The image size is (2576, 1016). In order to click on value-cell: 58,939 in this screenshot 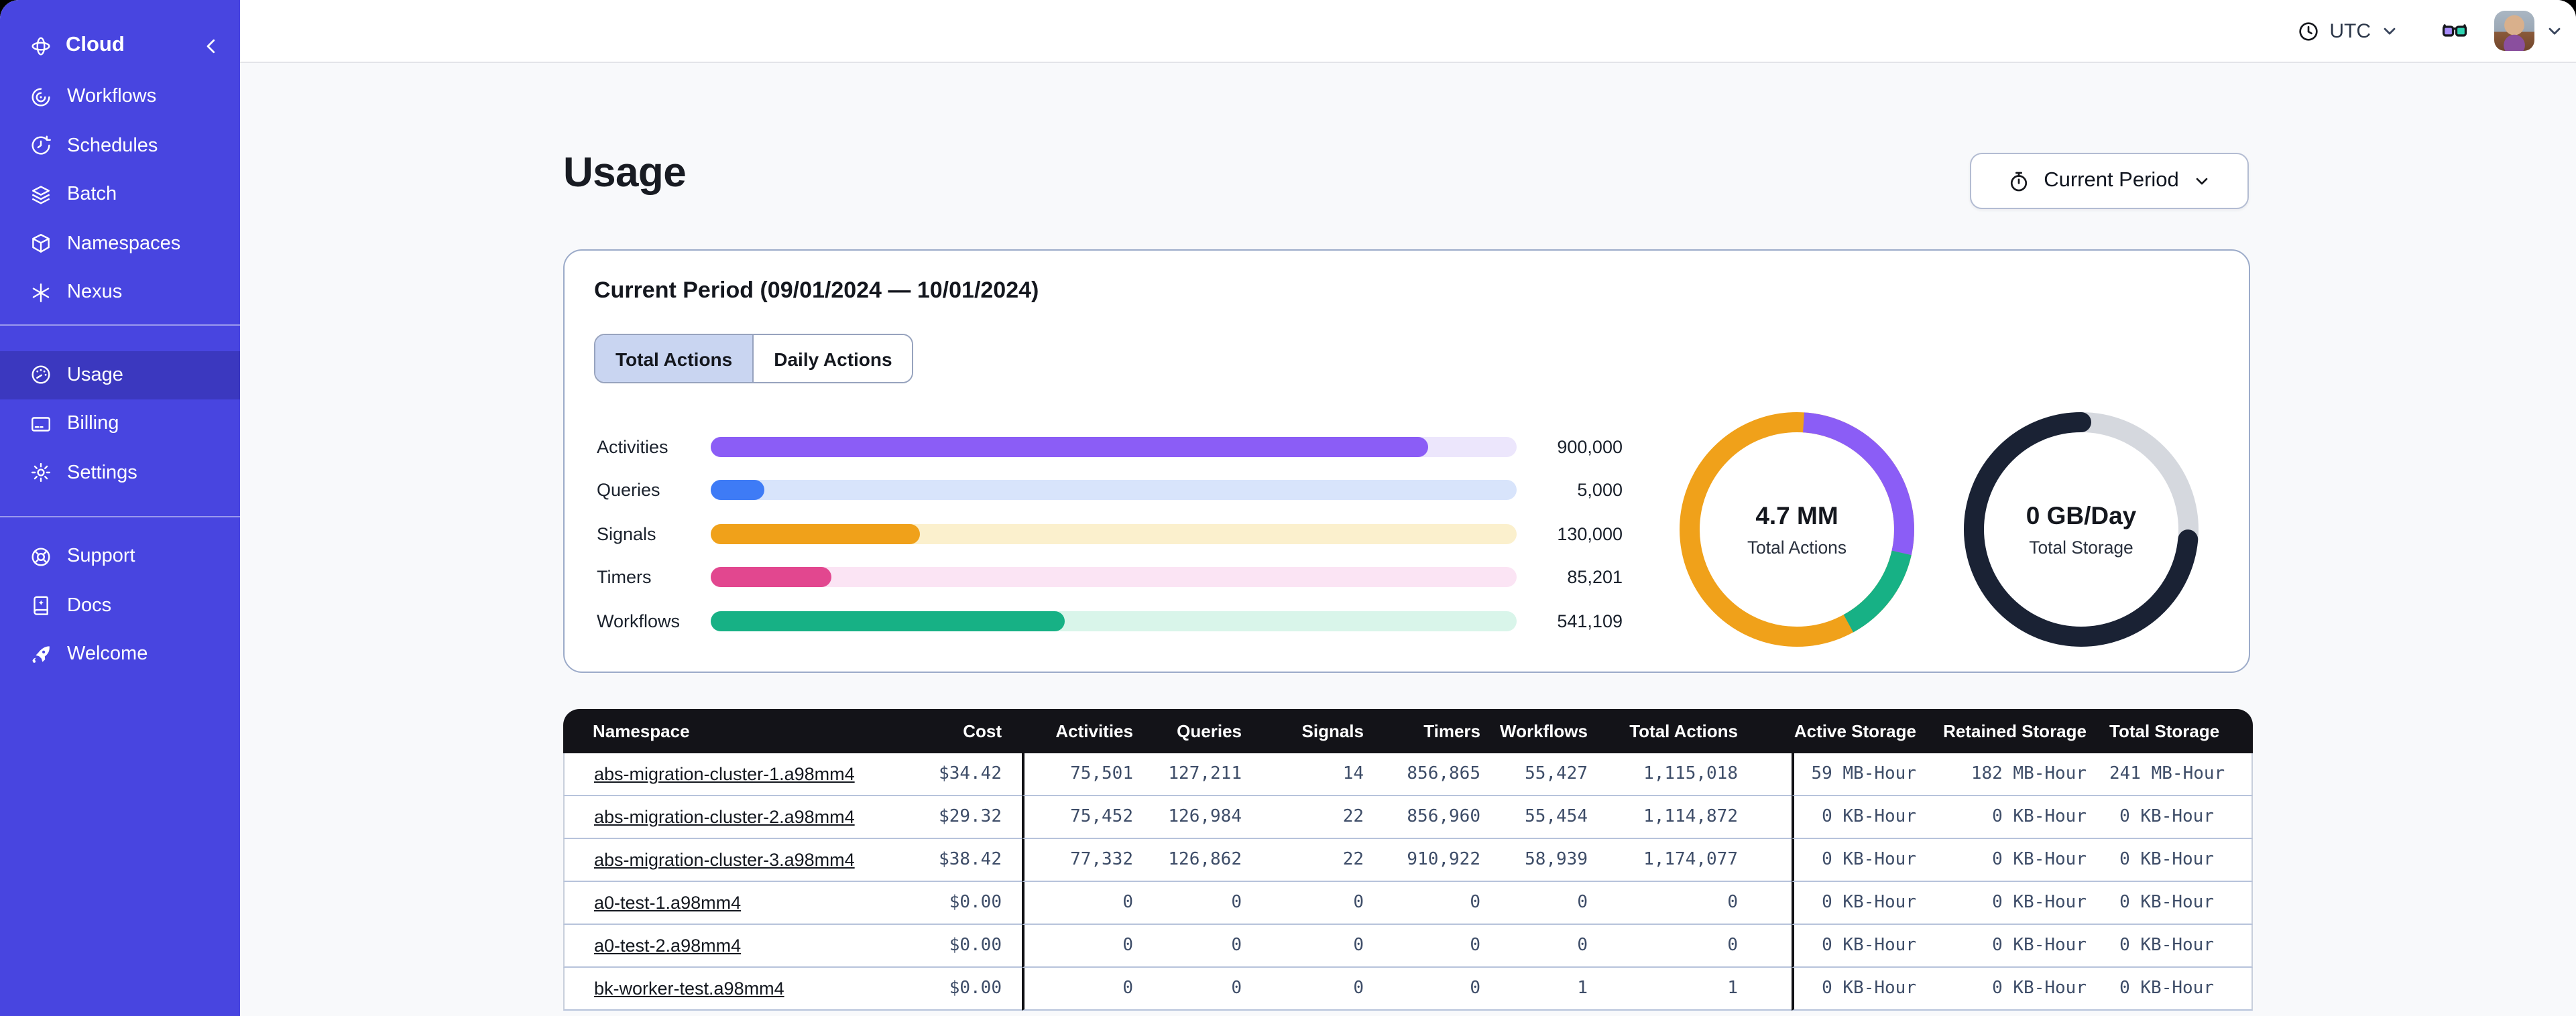, I will do `click(1536, 861)`.